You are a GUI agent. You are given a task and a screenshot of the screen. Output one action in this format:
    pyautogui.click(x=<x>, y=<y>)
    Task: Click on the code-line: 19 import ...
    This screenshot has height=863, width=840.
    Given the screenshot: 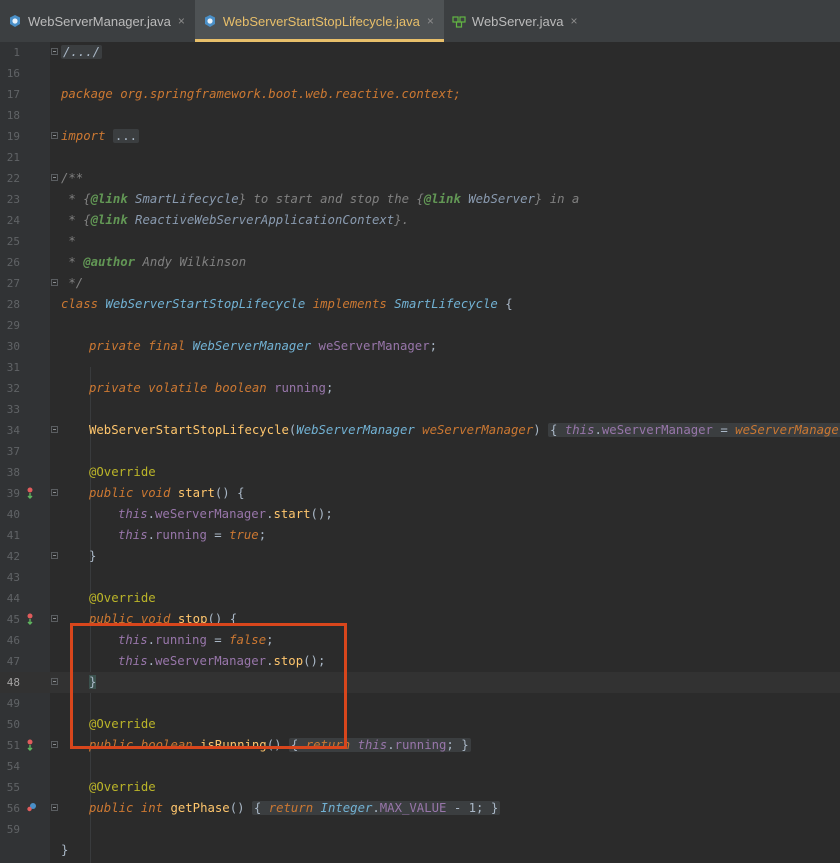 What is the action you would take?
    pyautogui.click(x=420, y=136)
    